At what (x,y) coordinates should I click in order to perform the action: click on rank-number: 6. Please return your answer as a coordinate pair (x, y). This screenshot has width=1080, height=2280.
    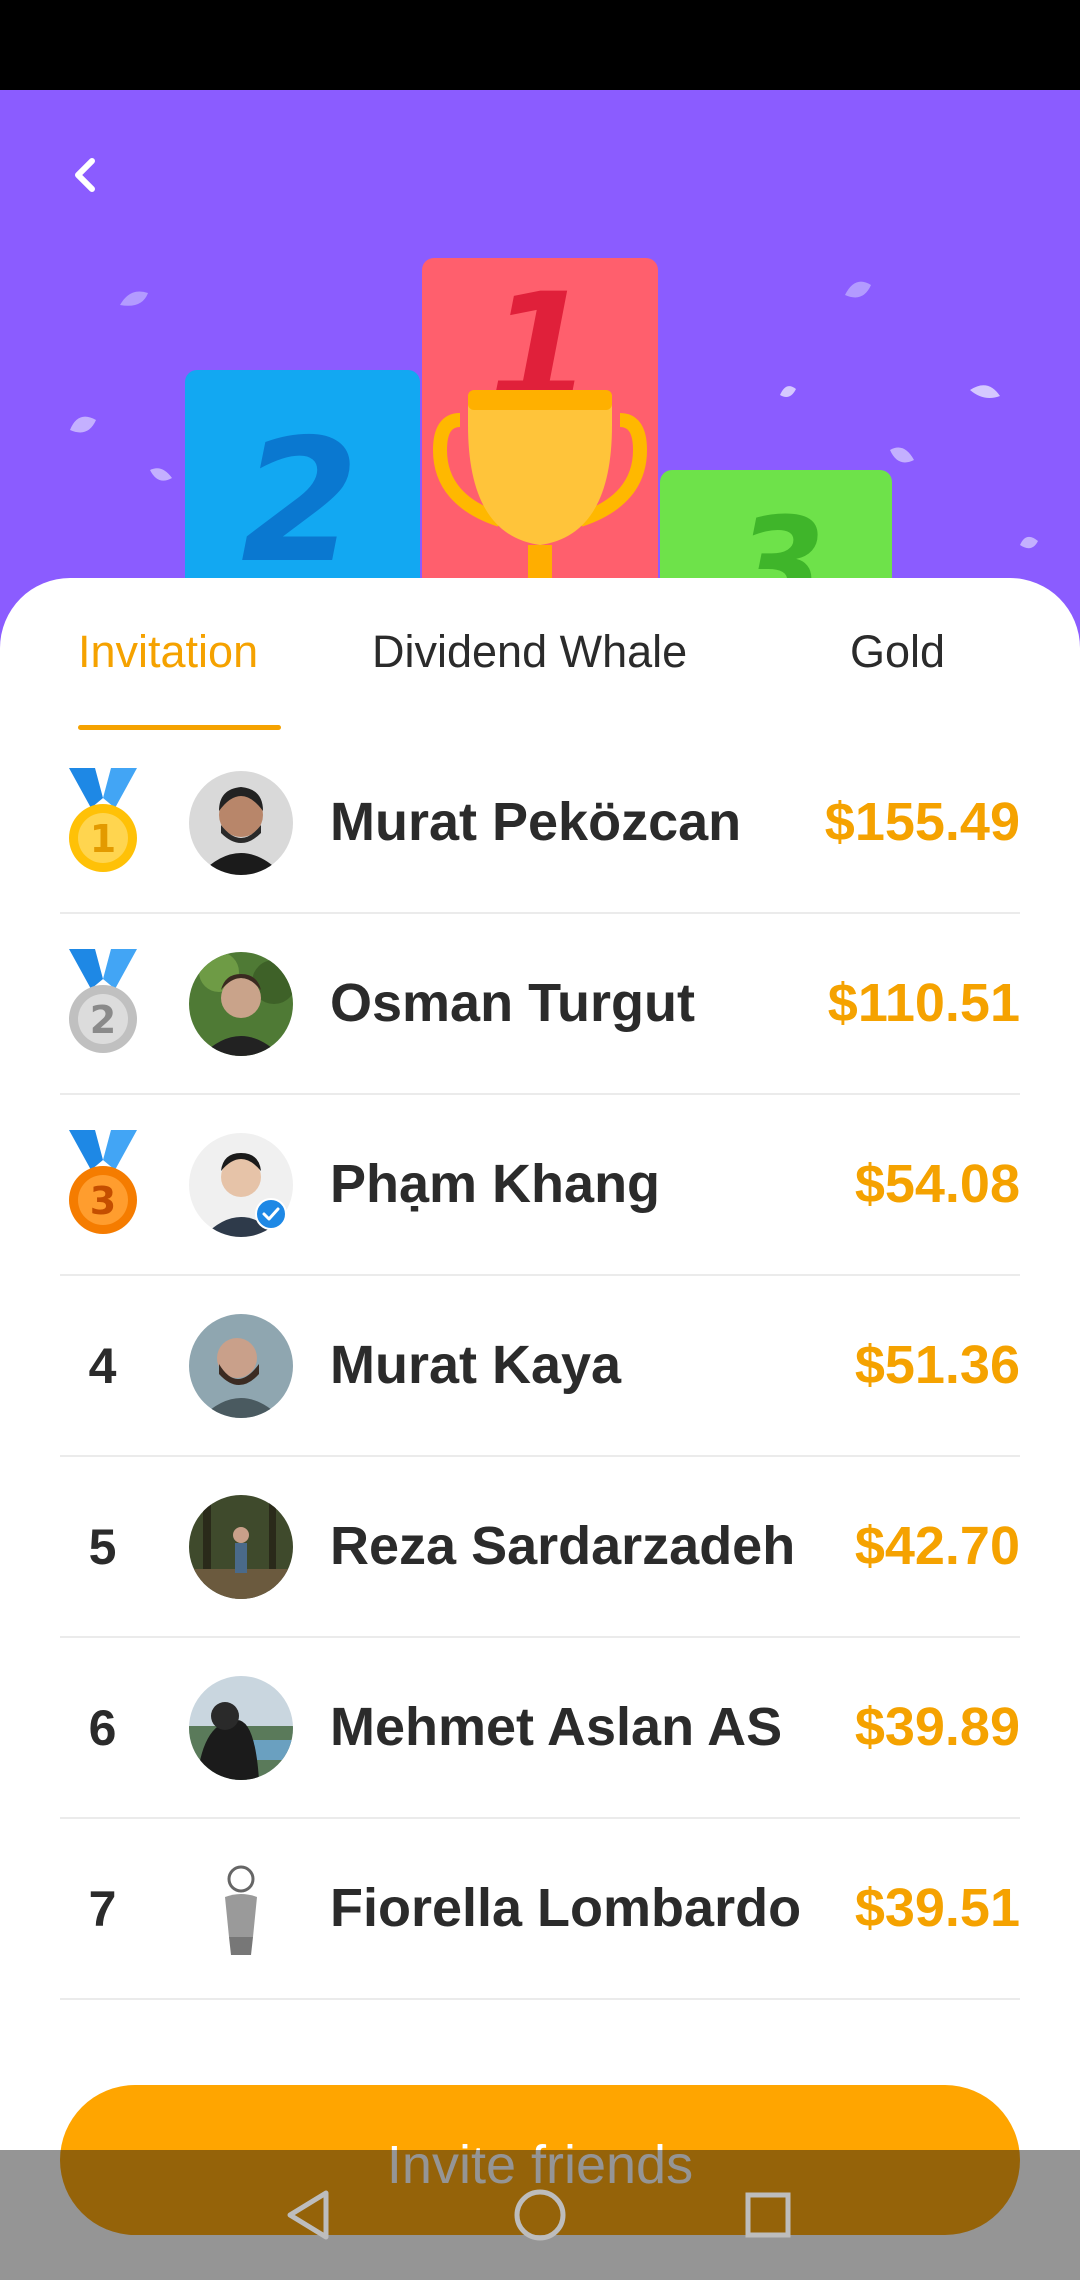
    Looking at the image, I should click on (102, 1727).